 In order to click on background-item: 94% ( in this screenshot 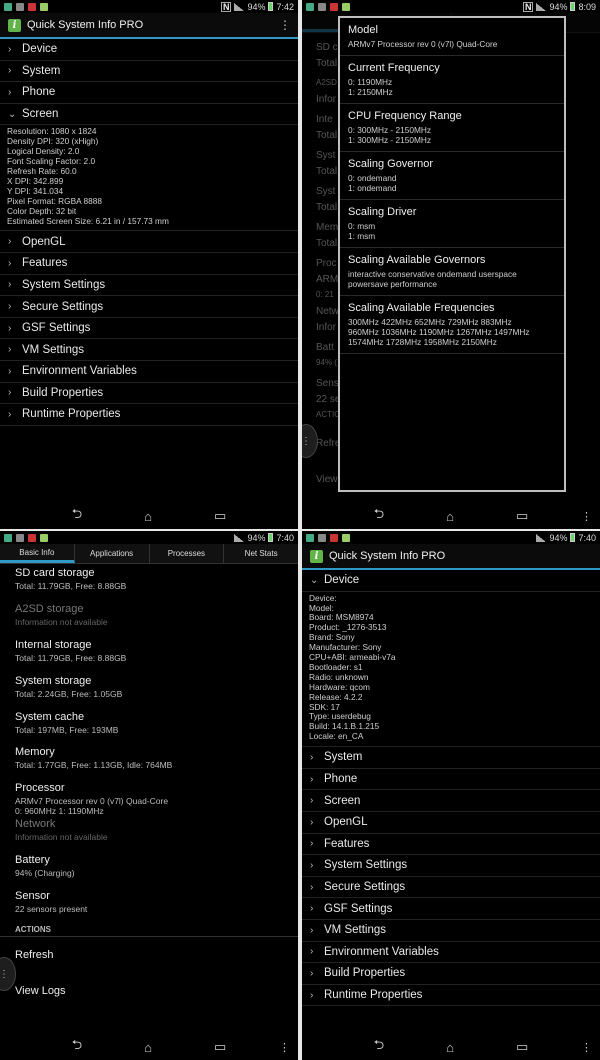, I will do `click(326, 362)`.